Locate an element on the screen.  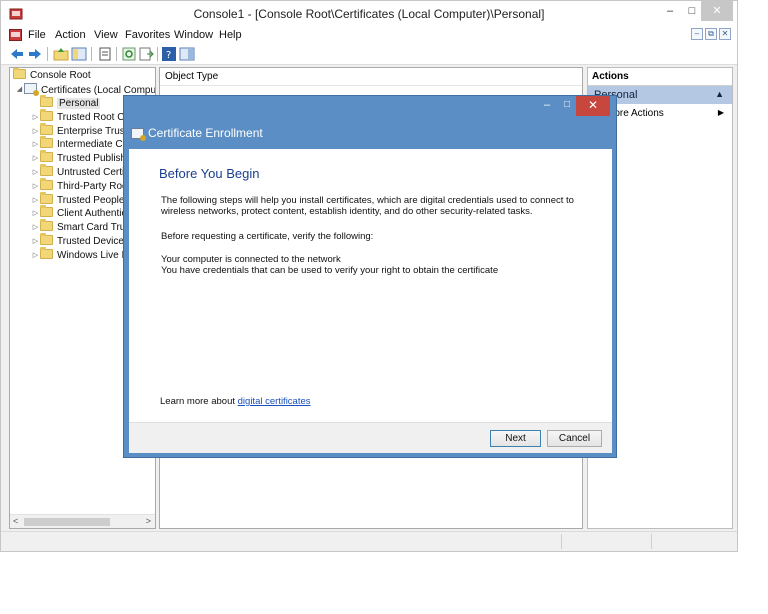
menu-view: View is located at coordinates (106, 35).